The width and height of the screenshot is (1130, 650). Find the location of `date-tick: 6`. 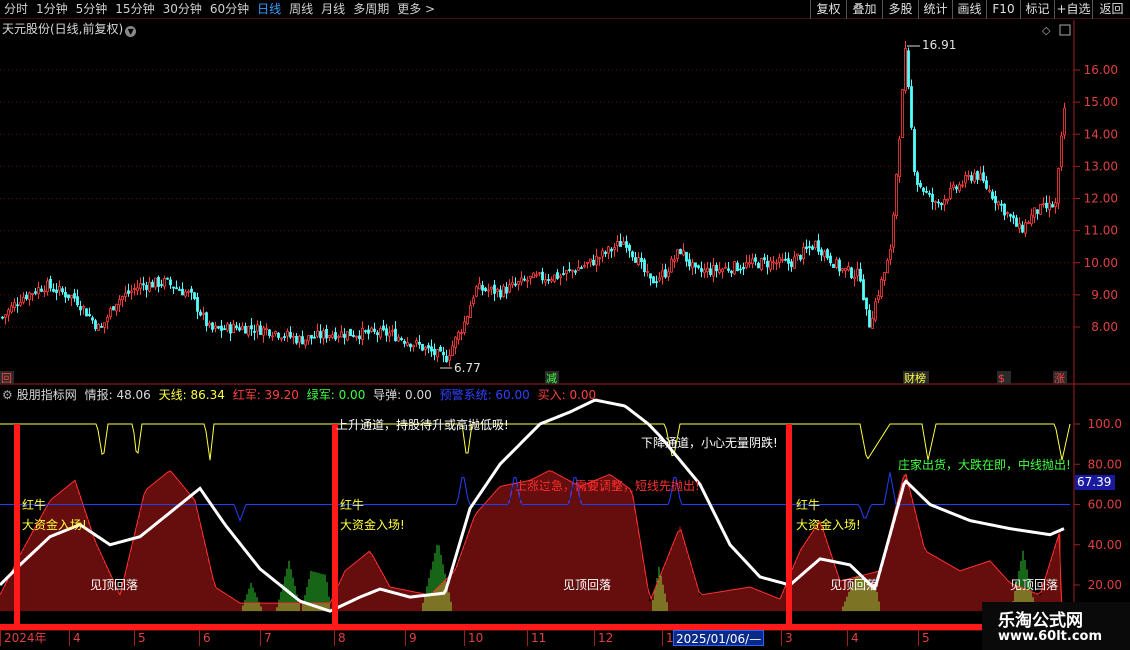

date-tick: 6 is located at coordinates (205, 638).